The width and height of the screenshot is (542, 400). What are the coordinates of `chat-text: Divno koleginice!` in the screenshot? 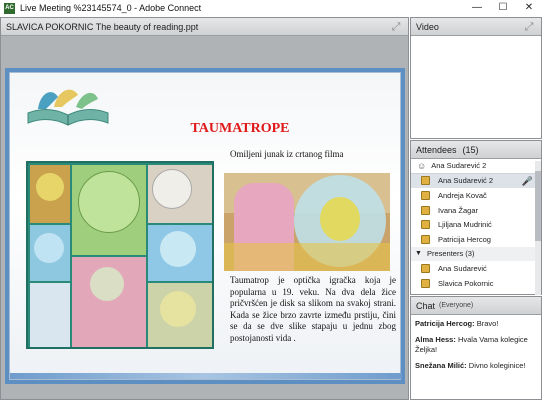 It's located at (496, 365).